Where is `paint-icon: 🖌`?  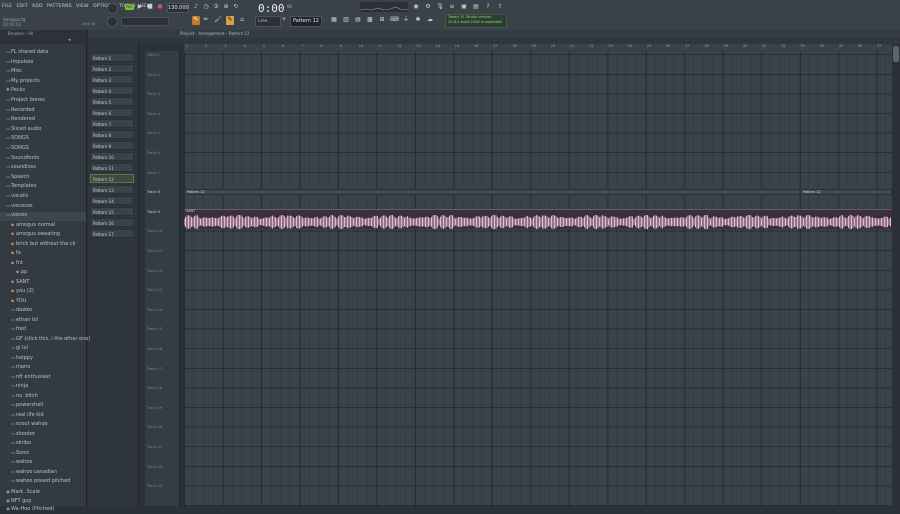
paint-icon: 🖌 is located at coordinates (218, 20).